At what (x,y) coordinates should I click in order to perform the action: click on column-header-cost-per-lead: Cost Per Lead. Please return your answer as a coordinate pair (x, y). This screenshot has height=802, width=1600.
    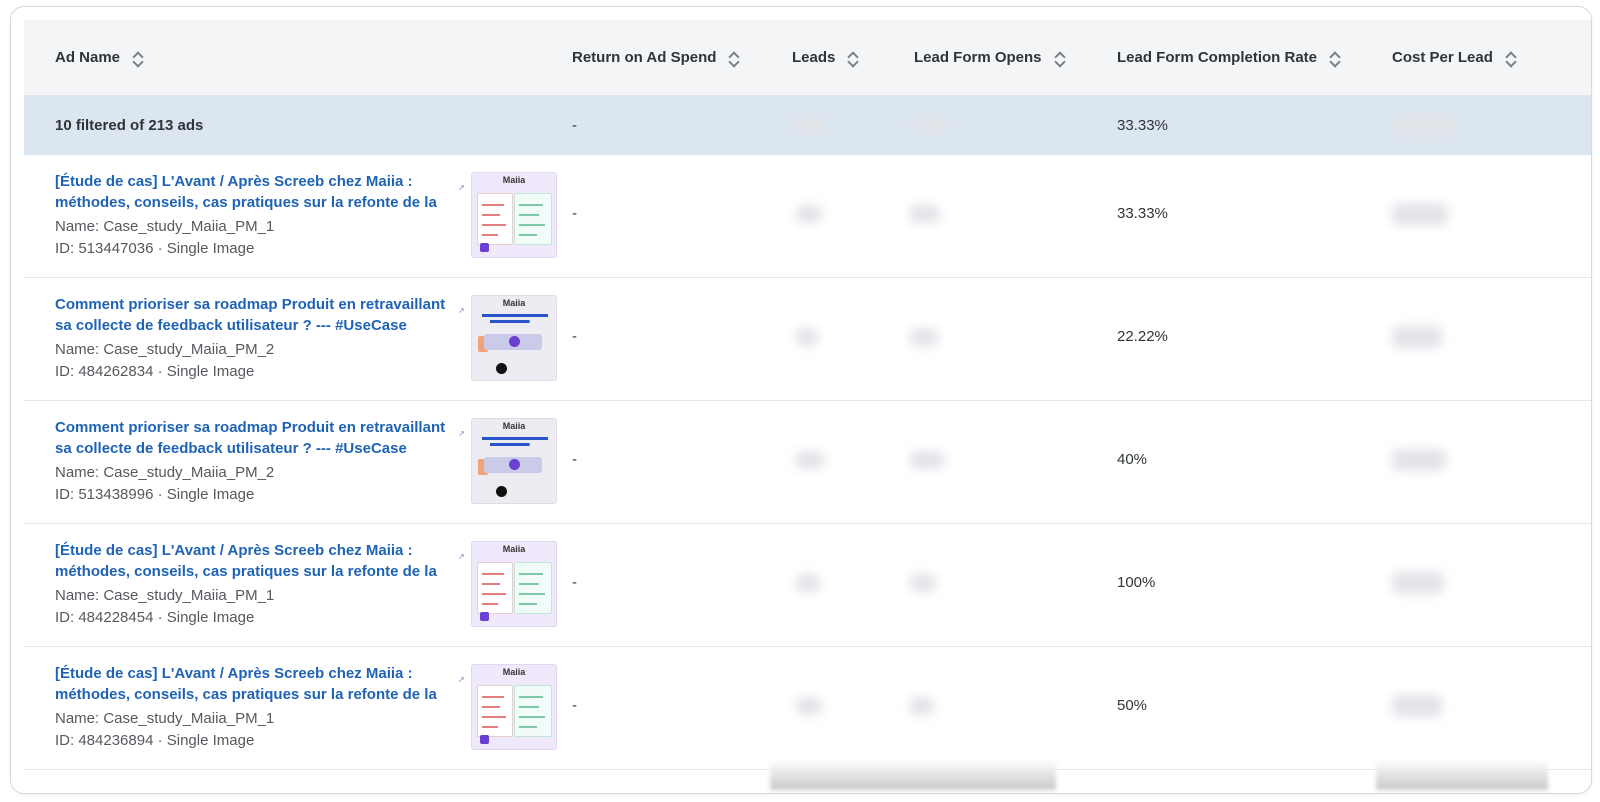
    Looking at the image, I should click on (1454, 57).